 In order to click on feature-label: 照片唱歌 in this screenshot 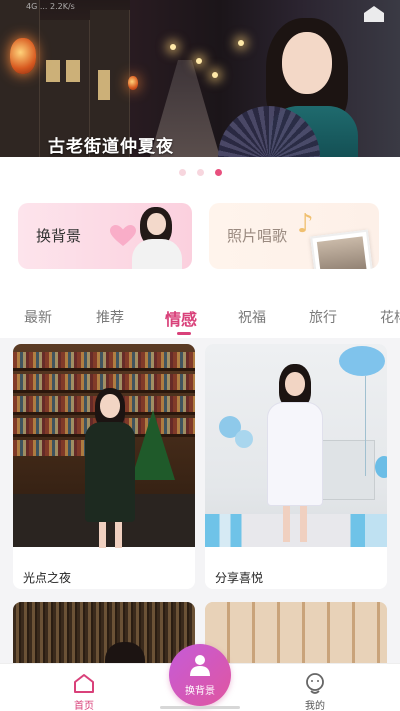, I will do `click(257, 236)`.